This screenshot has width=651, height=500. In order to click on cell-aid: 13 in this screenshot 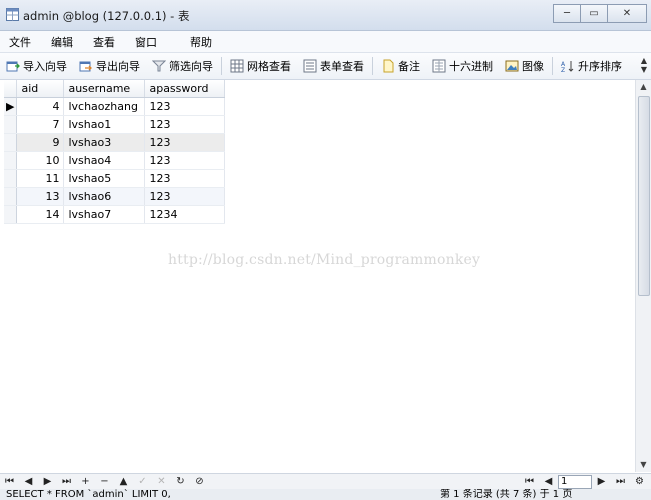, I will do `click(40, 196)`.